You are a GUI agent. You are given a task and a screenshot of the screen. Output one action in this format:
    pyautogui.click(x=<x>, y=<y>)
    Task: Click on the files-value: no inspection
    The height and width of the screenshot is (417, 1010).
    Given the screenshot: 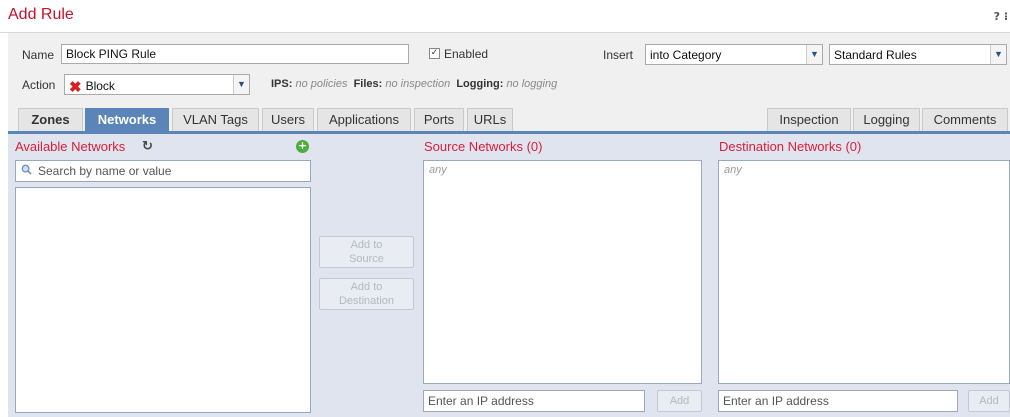 What is the action you would take?
    pyautogui.click(x=418, y=84)
    